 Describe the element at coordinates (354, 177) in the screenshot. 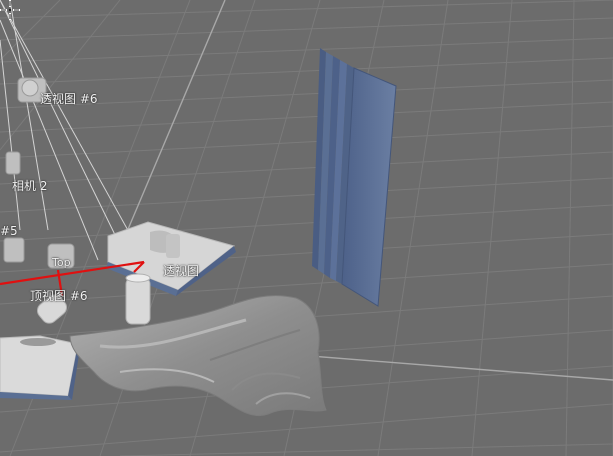

I see `blue-panels-stack` at that location.